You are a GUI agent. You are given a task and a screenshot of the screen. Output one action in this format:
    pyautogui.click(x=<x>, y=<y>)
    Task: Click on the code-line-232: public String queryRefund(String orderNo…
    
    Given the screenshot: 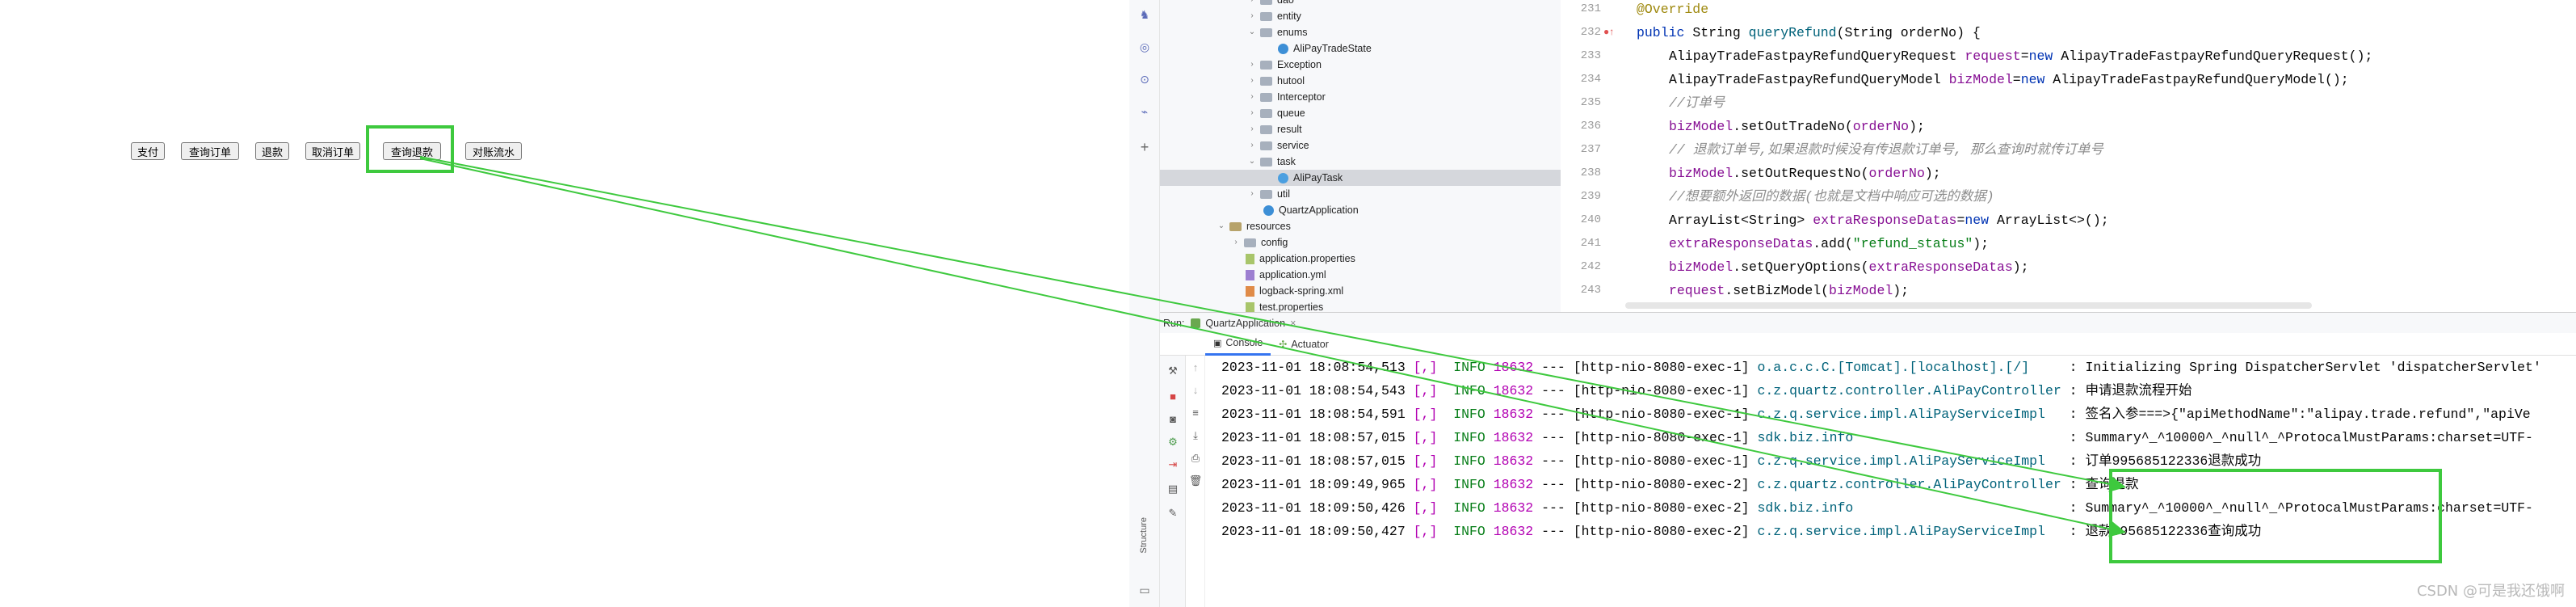 What is the action you would take?
    pyautogui.click(x=1809, y=32)
    